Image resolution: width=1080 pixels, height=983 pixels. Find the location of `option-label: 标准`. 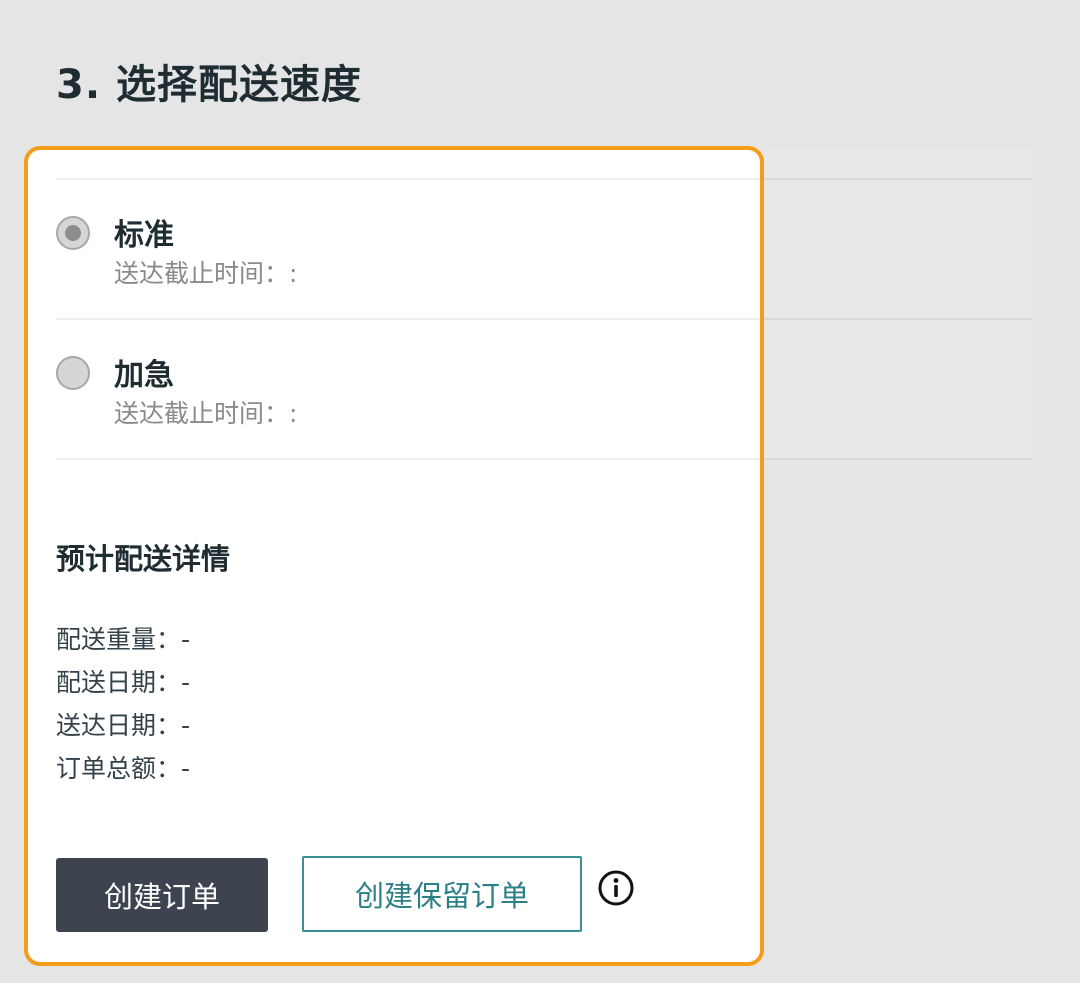

option-label: 标准 is located at coordinates (144, 235).